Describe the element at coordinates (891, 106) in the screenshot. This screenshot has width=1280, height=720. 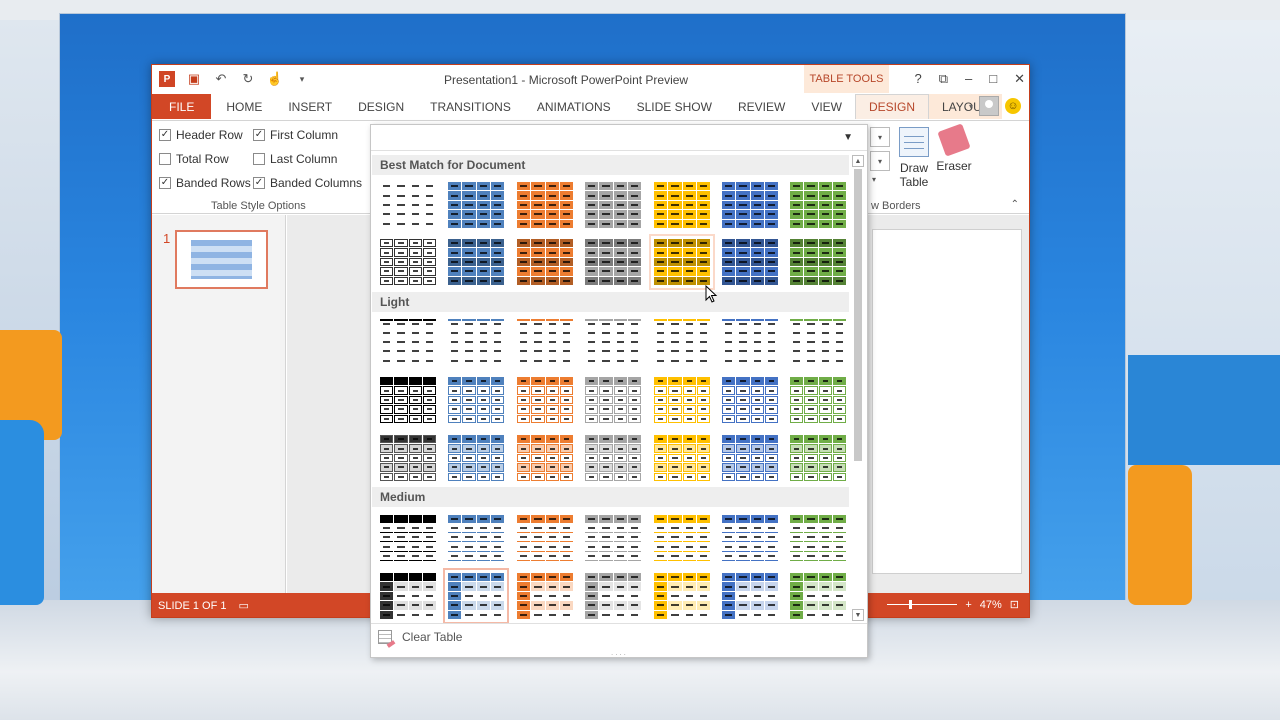
I see `tab-table-design: DESIGN` at that location.